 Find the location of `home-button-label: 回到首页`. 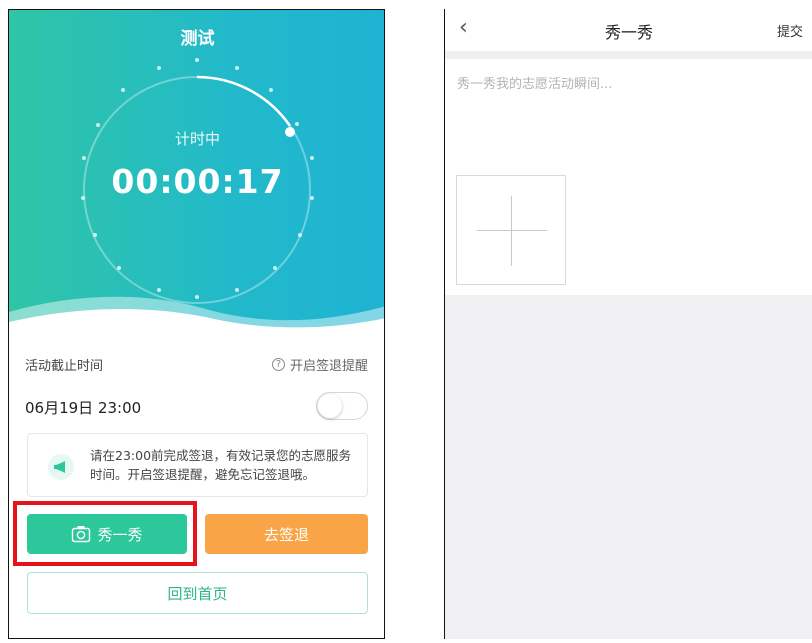

home-button-label: 回到首页 is located at coordinates (197, 593).